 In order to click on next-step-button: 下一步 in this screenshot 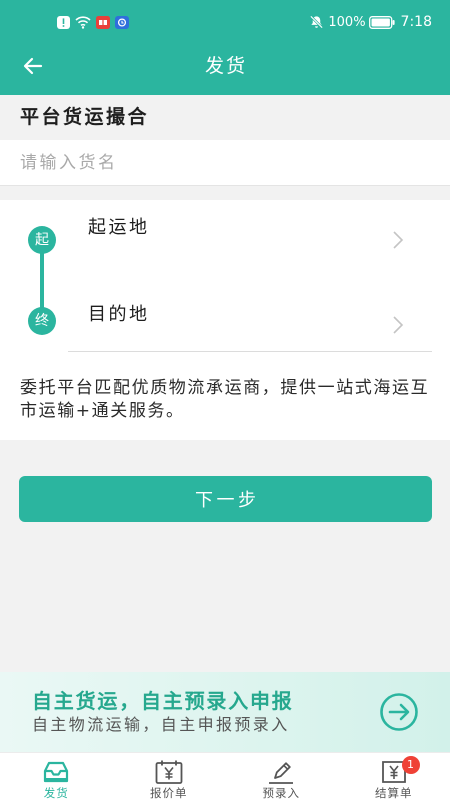, I will do `click(225, 499)`.